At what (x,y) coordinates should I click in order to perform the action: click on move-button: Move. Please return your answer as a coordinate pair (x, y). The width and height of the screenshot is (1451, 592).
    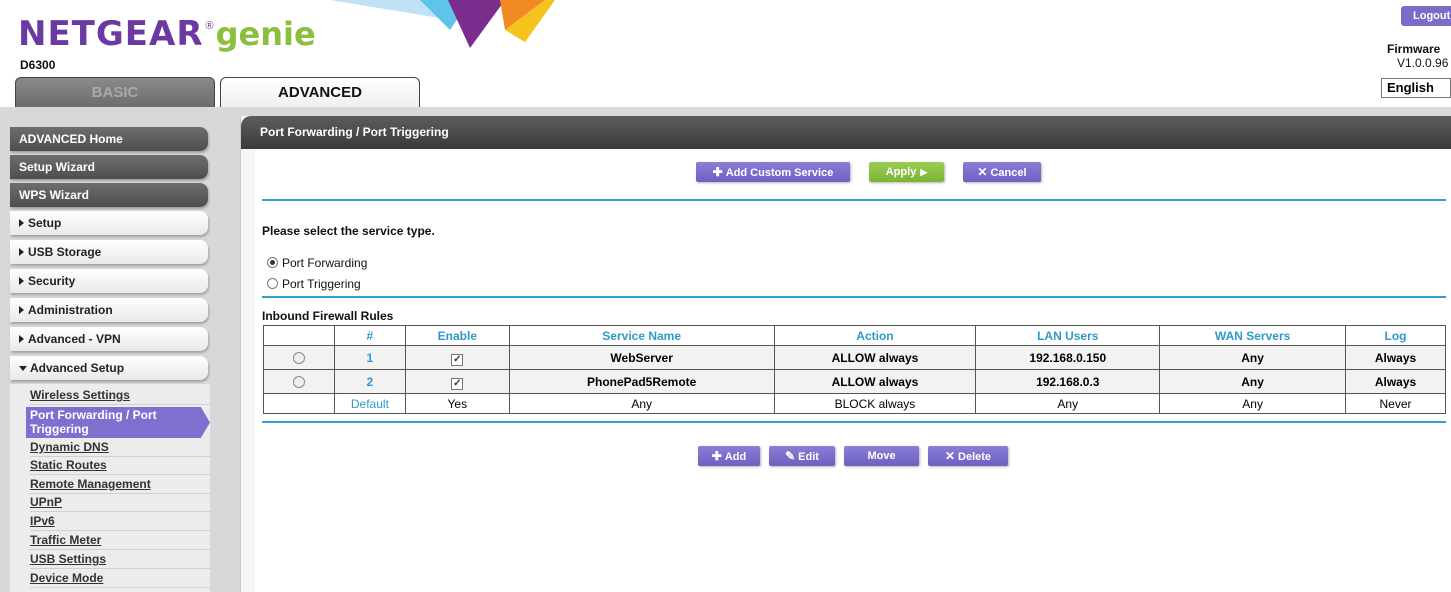
    Looking at the image, I should click on (881, 456).